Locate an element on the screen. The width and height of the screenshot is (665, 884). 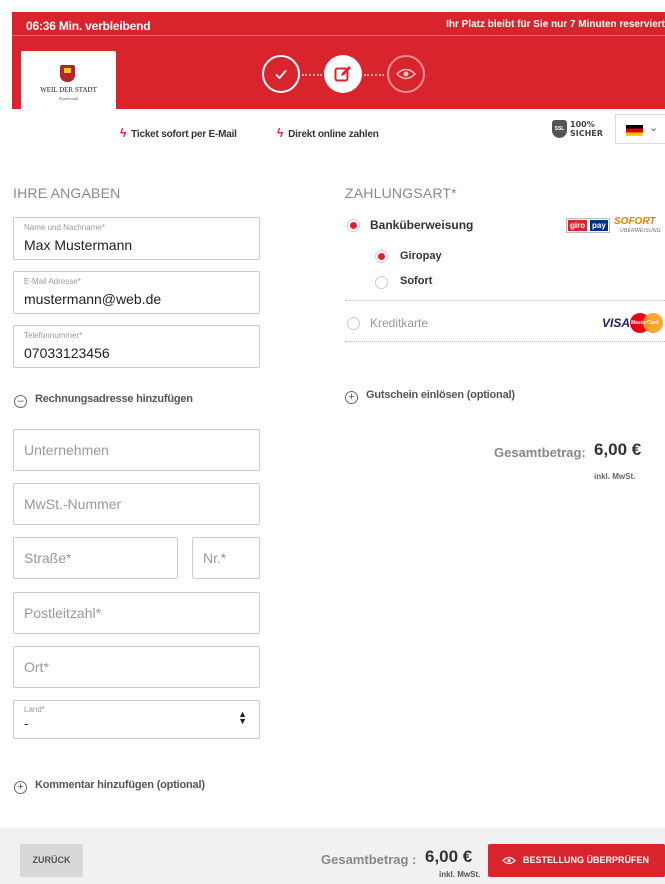
billing-address-toggle: – Rechnungsadresse hinzufügen is located at coordinates (103, 400).